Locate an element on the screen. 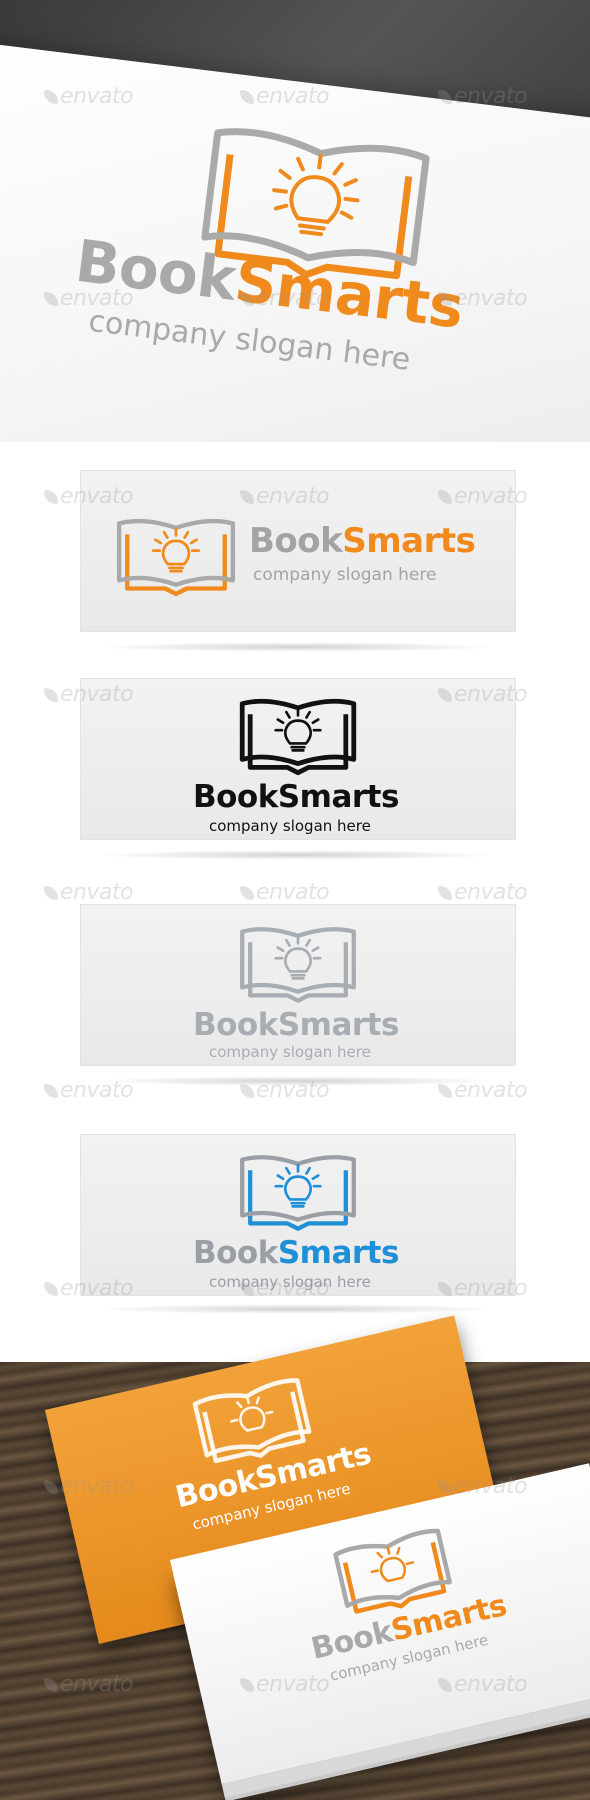 Image resolution: width=590 pixels, height=1800 pixels. variant-panel-gray: BookSmarts company slogan here is located at coordinates (298, 985).